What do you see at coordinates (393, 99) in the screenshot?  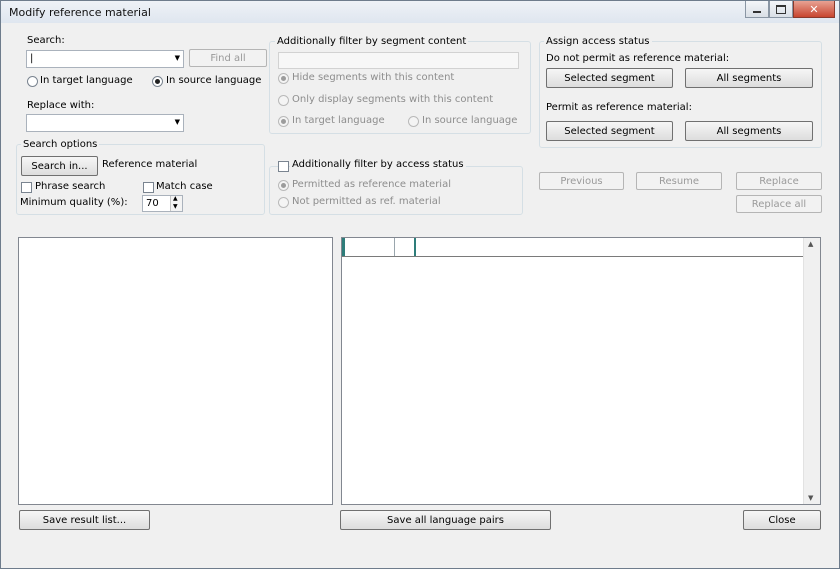 I see `only-display-label: Only display segments with this content` at bounding box center [393, 99].